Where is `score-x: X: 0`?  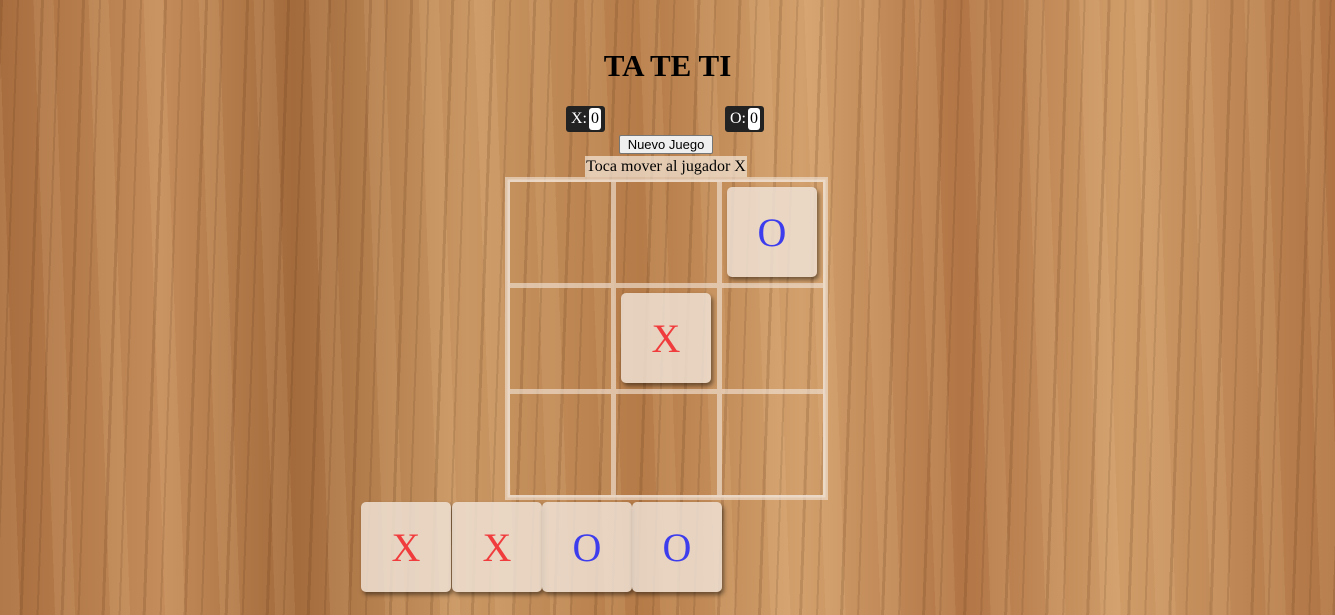 score-x: X: 0 is located at coordinates (585, 119).